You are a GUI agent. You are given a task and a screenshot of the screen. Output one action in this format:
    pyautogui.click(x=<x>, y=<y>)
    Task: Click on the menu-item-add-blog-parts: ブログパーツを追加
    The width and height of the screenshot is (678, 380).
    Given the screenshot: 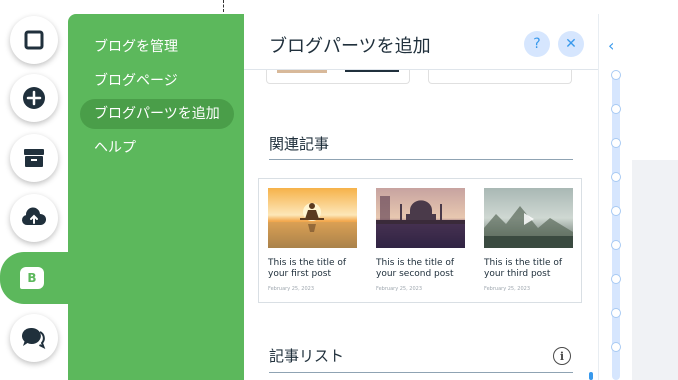 What is the action you would take?
    pyautogui.click(x=157, y=114)
    